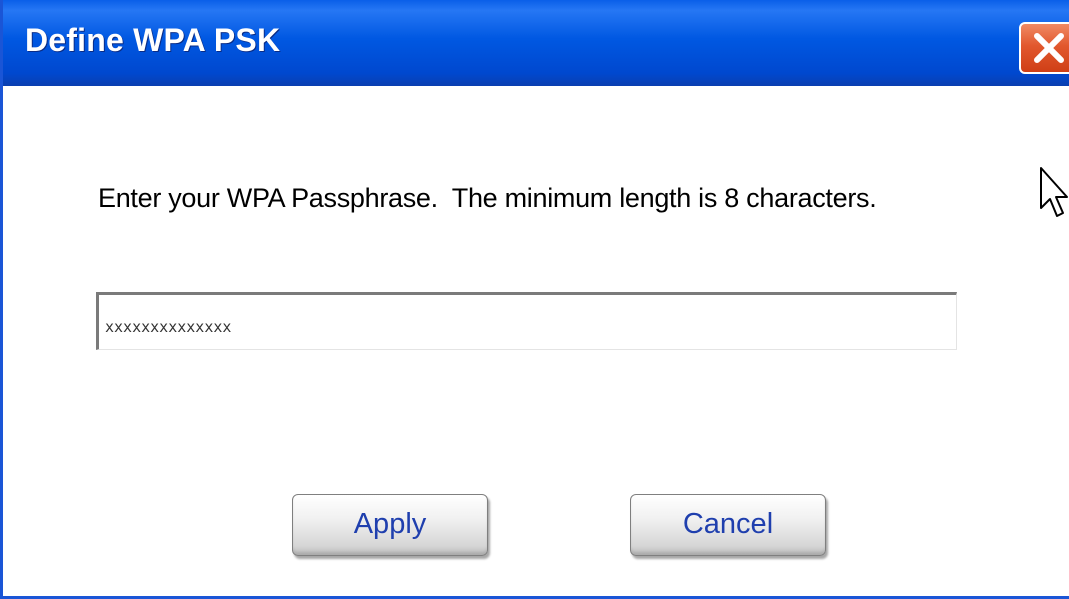 This screenshot has width=1069, height=599. Describe the element at coordinates (1049, 48) in the screenshot. I see `close-icon` at that location.